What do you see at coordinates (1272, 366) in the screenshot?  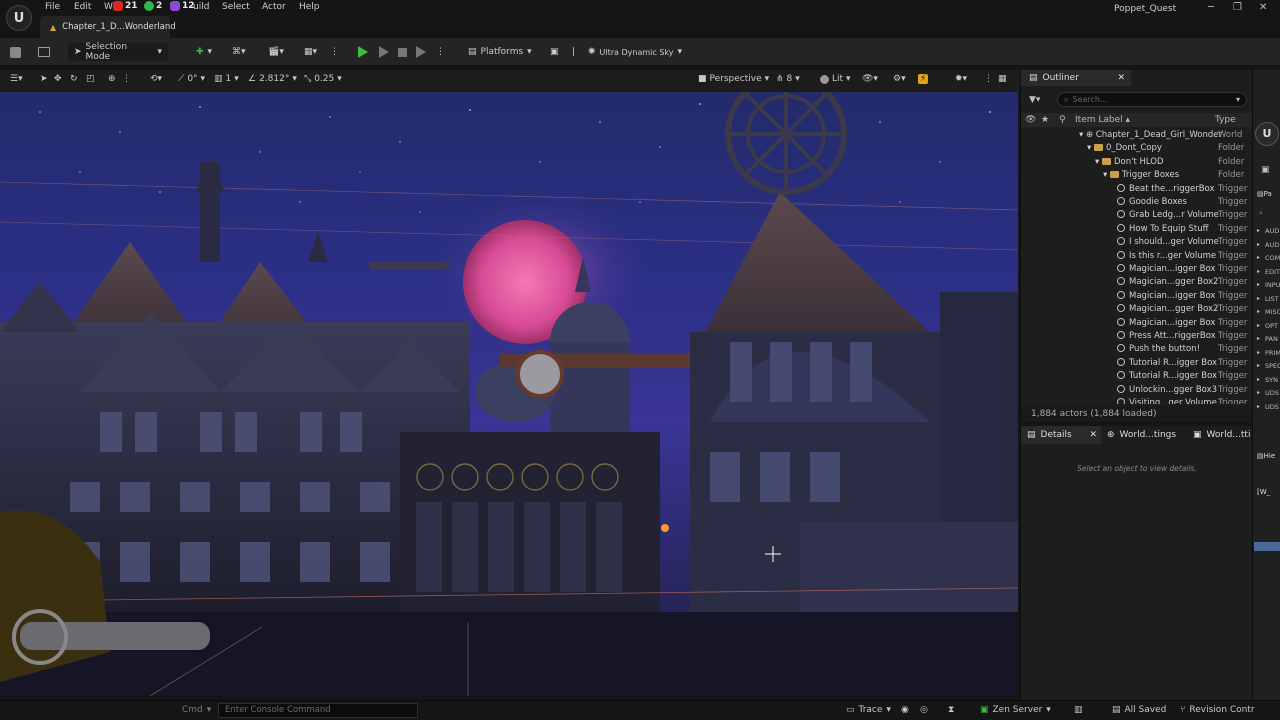 I see `right-panel-category: SPEC` at bounding box center [1272, 366].